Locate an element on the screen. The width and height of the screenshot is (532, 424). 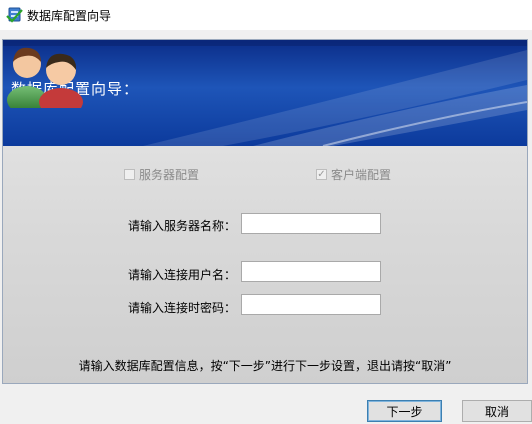
database-wizard-icon is located at coordinates (14, 15).